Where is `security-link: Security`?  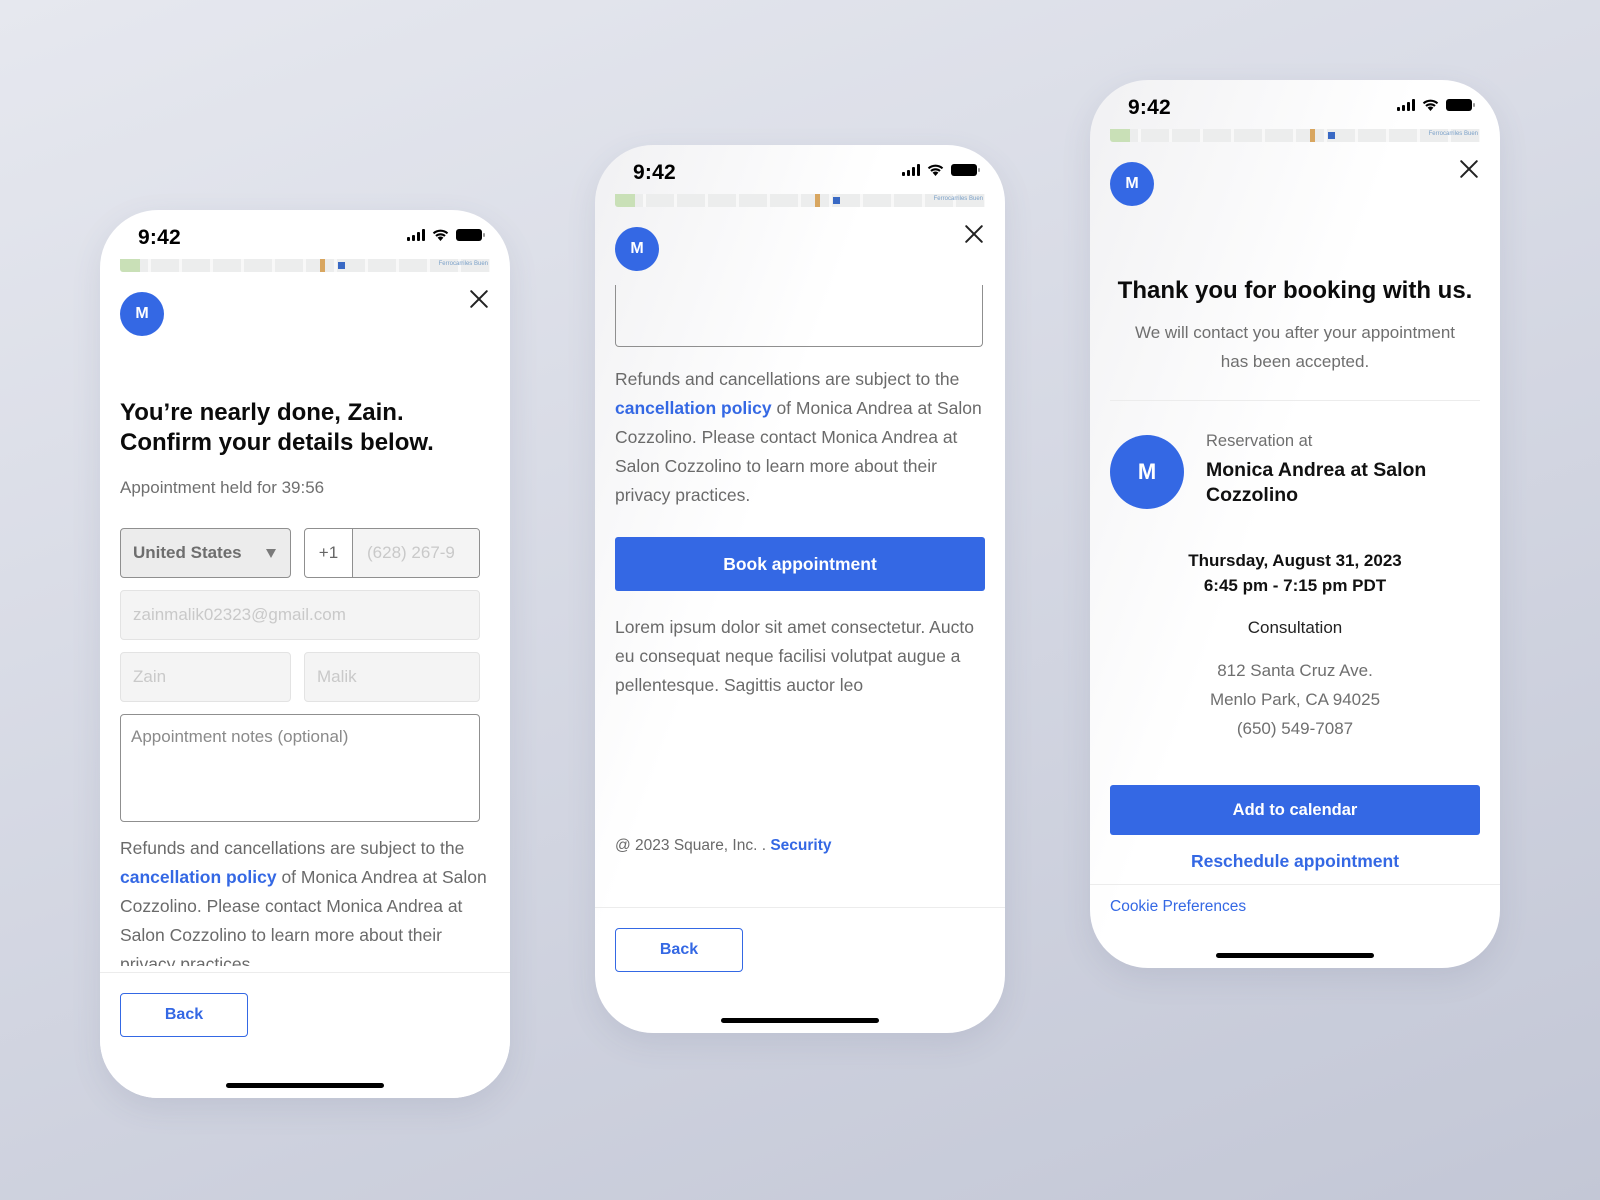
security-link: Security is located at coordinates (800, 845).